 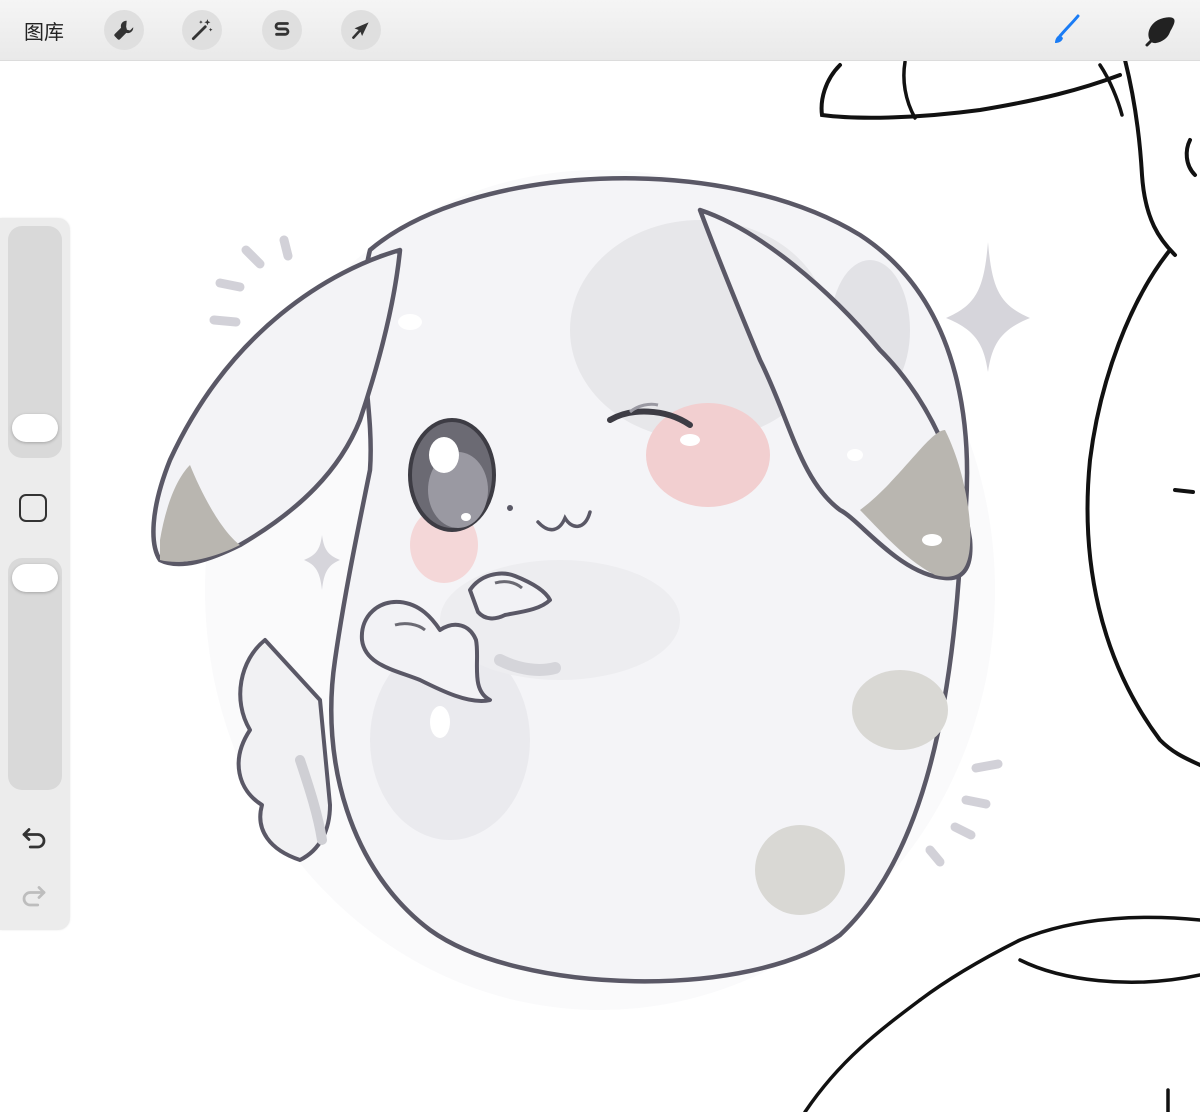 I want to click on smudge-tool-button, so click(x=1160, y=30).